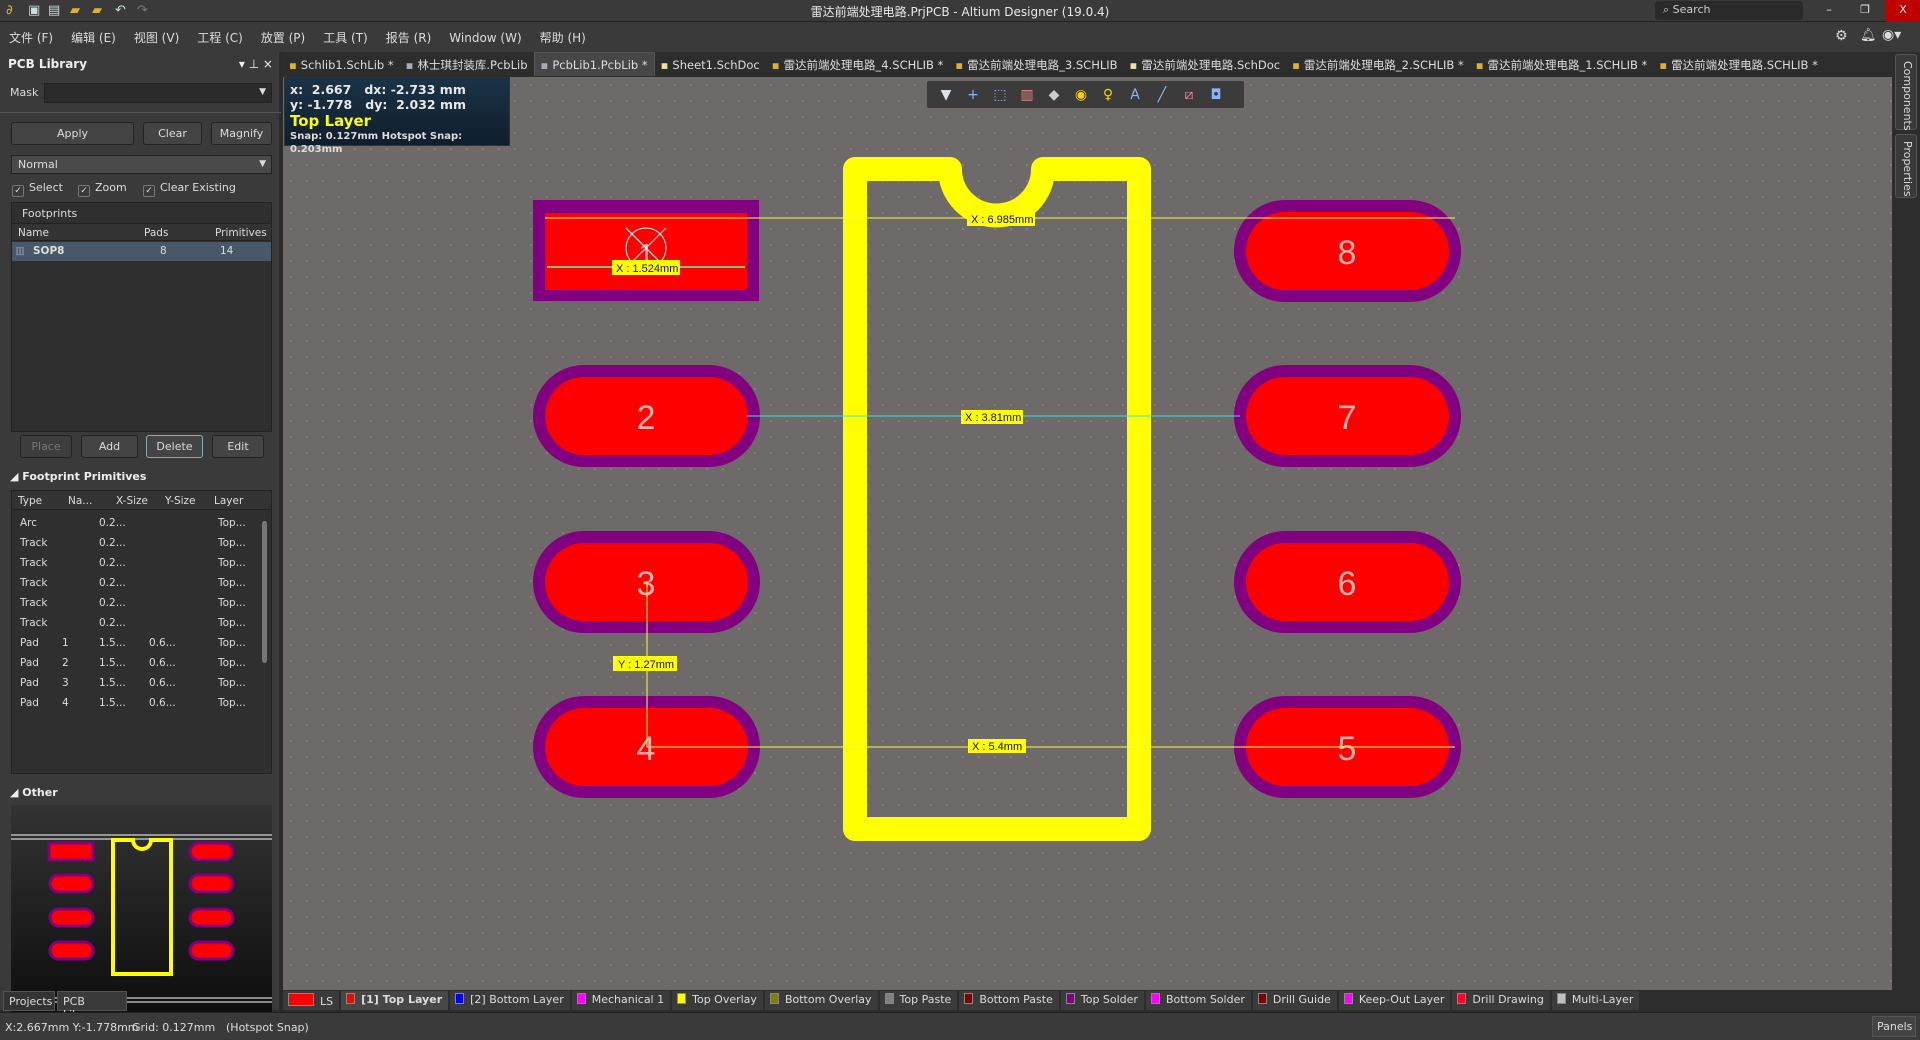 This screenshot has width=1920, height=1040. I want to click on clear-existing-checkbox: ✓ Clear Existing, so click(189, 189).